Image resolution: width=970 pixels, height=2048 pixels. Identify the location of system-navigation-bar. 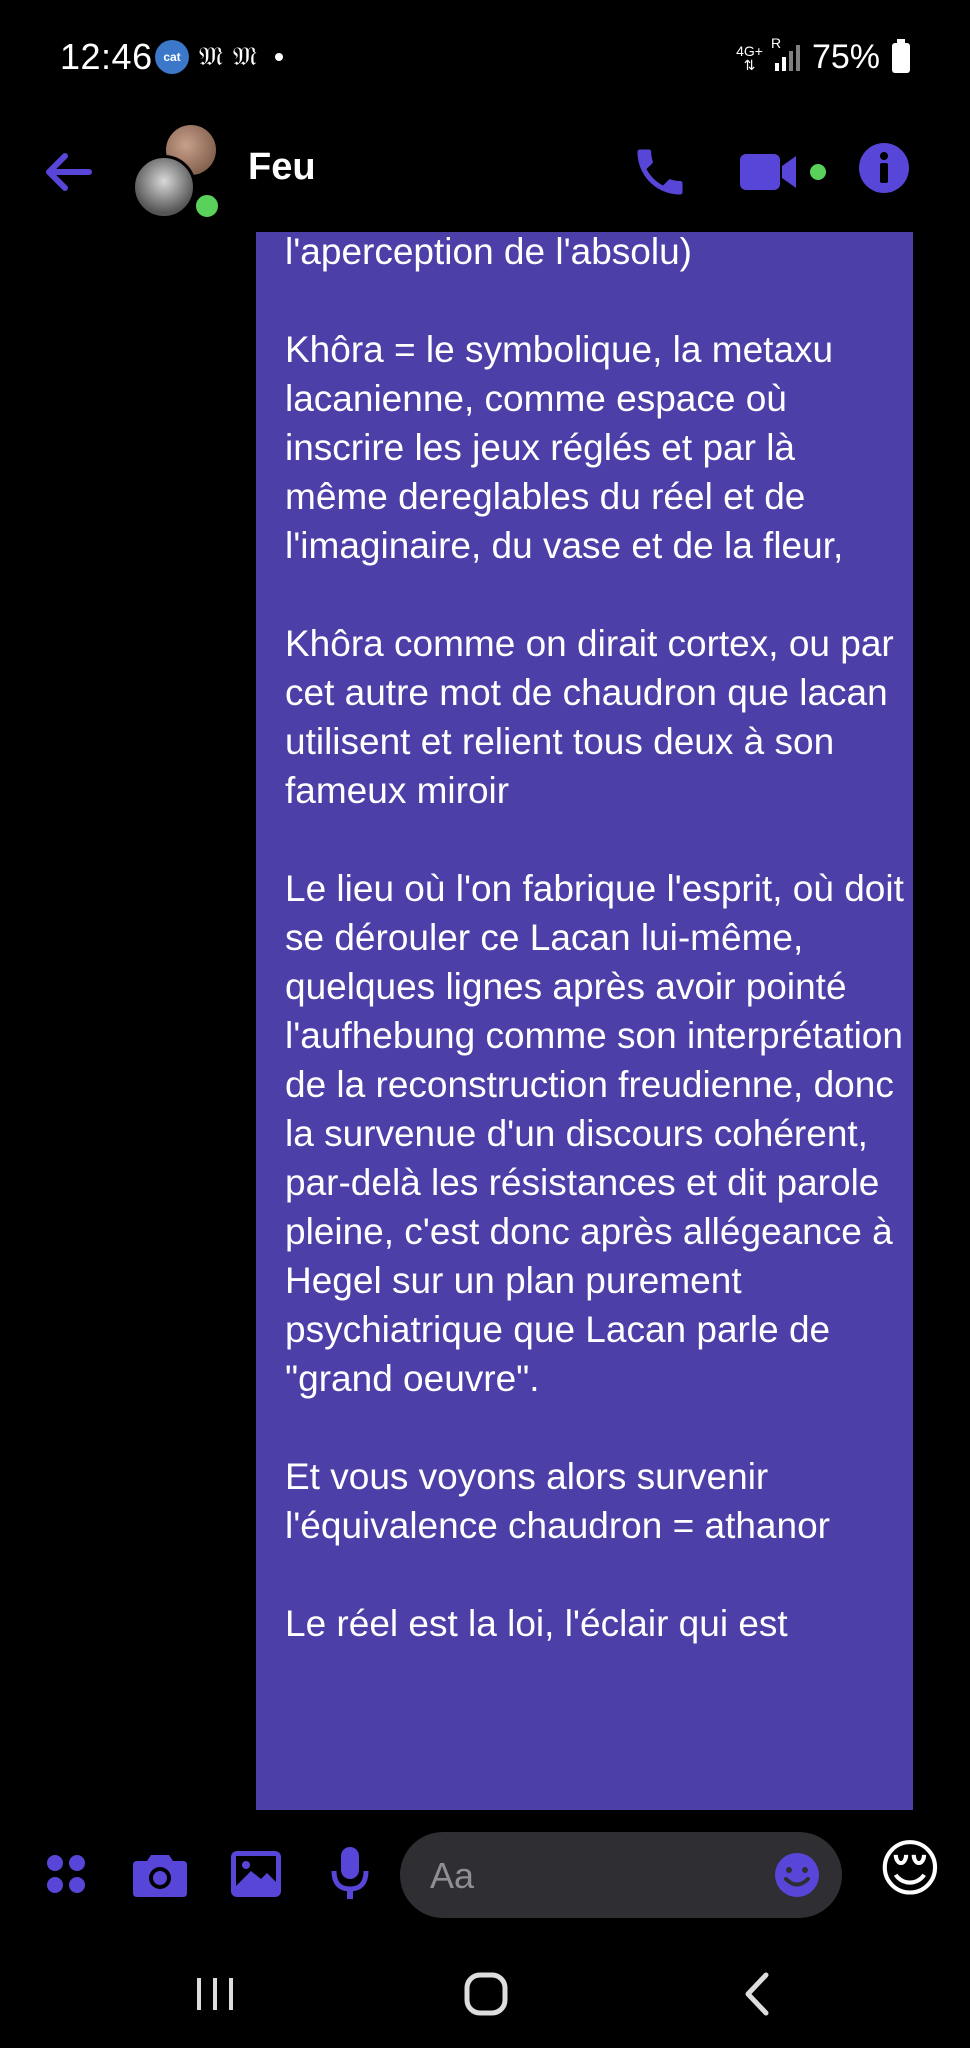
(485, 1994).